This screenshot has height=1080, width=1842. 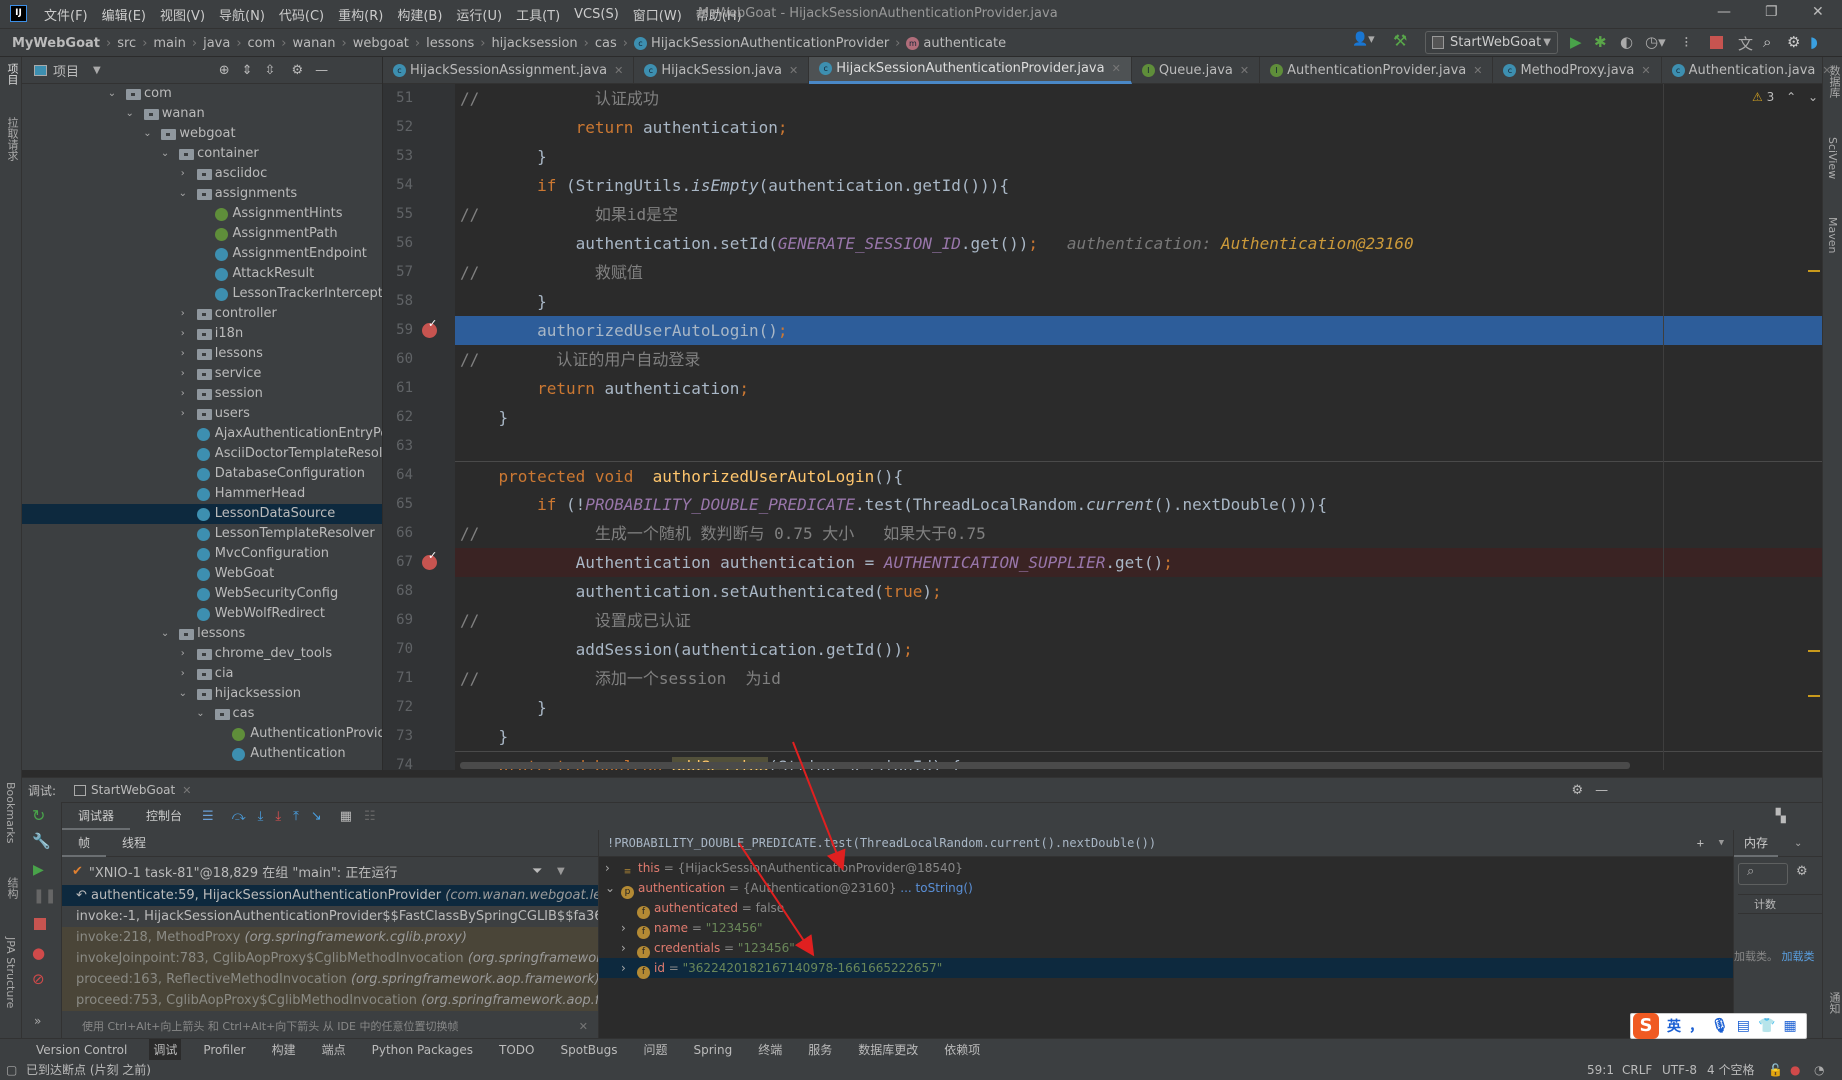 What do you see at coordinates (1780, 904) in the screenshot?
I see `memory-table-header: 计数` at bounding box center [1780, 904].